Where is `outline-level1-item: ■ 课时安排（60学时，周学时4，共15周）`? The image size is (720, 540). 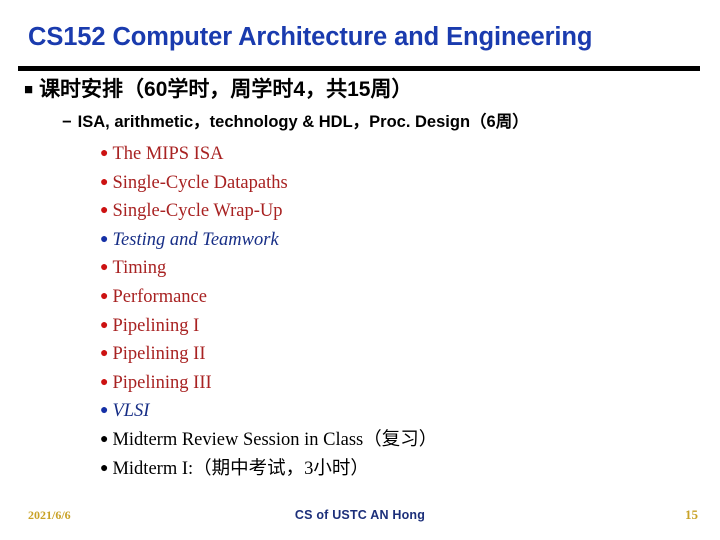
outline-level1-item: ■ 课时安排（60学时，周学时4，共15周） is located at coordinates (372, 90).